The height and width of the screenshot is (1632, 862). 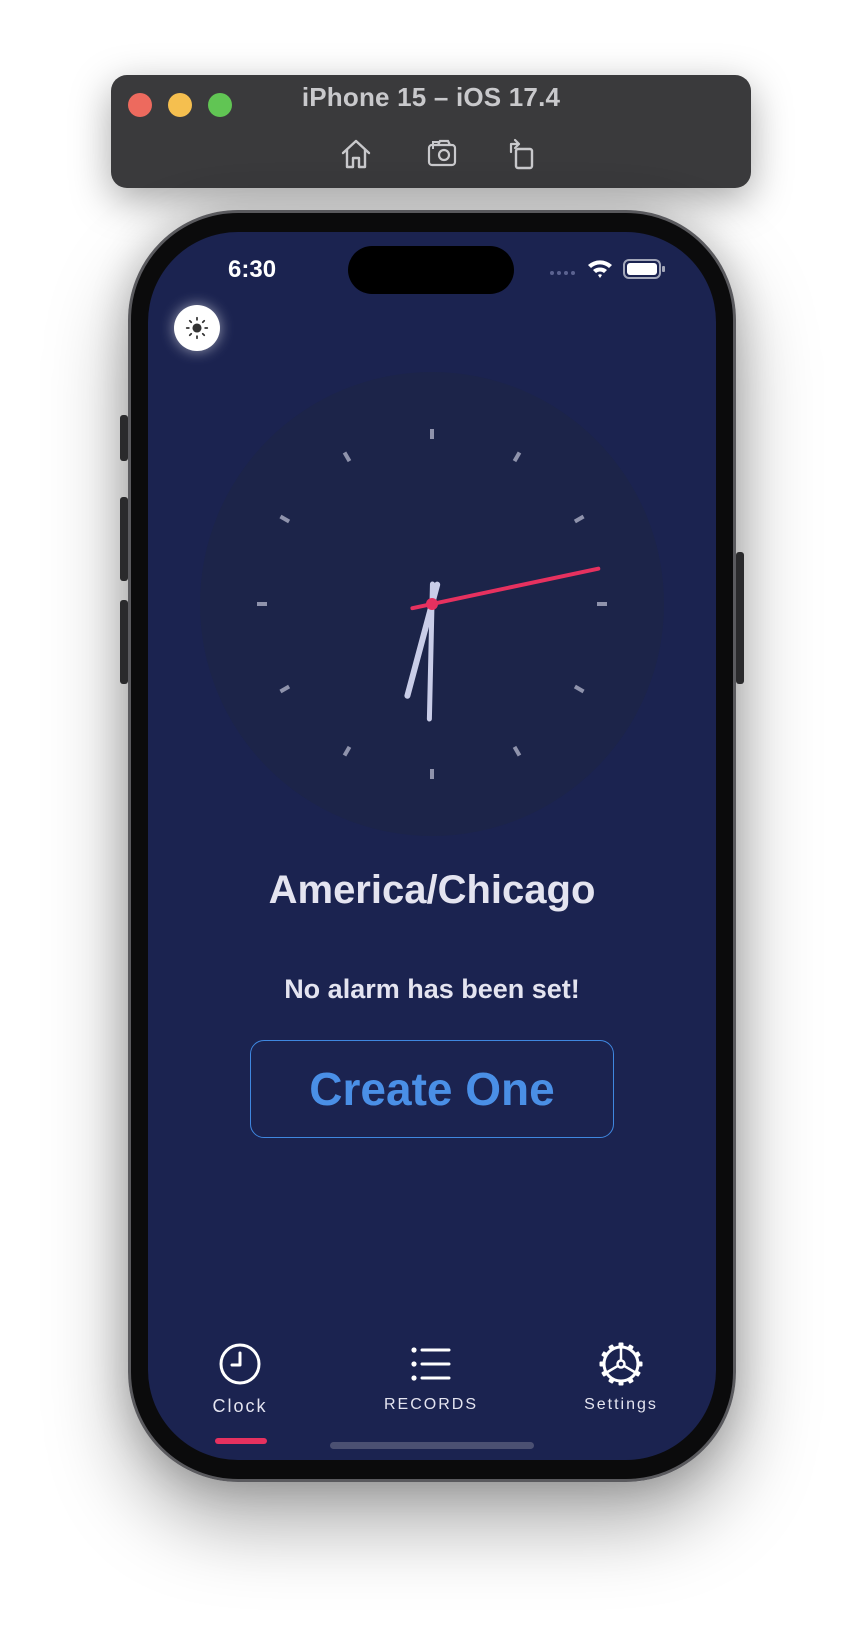 What do you see at coordinates (621, 1395) in the screenshot?
I see `tab-settings: Settings` at bounding box center [621, 1395].